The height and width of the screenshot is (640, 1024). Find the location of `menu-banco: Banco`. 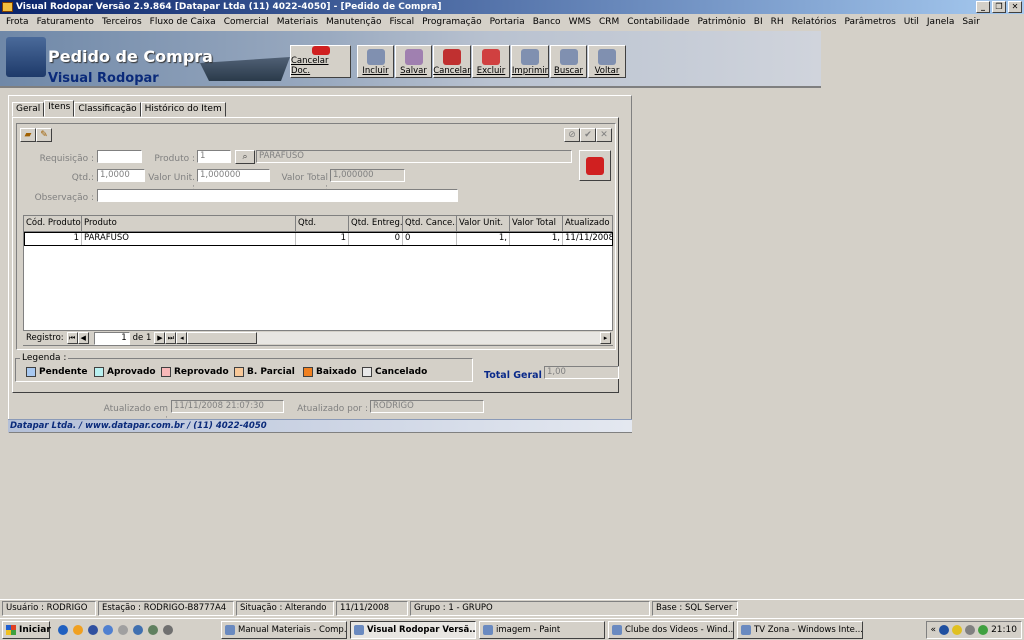

menu-banco: Banco is located at coordinates (547, 22).